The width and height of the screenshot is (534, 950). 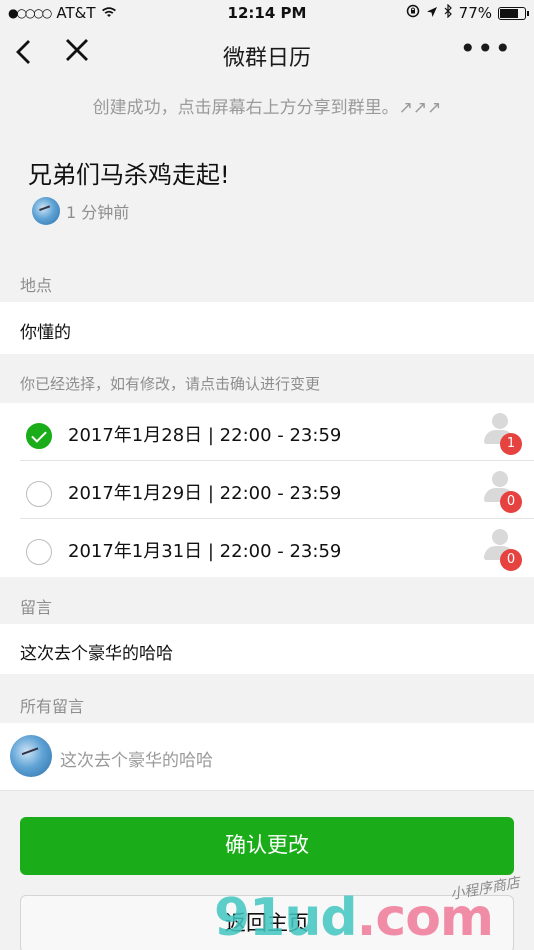 What do you see at coordinates (448, 12) in the screenshot?
I see `bluetooth-icon` at bounding box center [448, 12].